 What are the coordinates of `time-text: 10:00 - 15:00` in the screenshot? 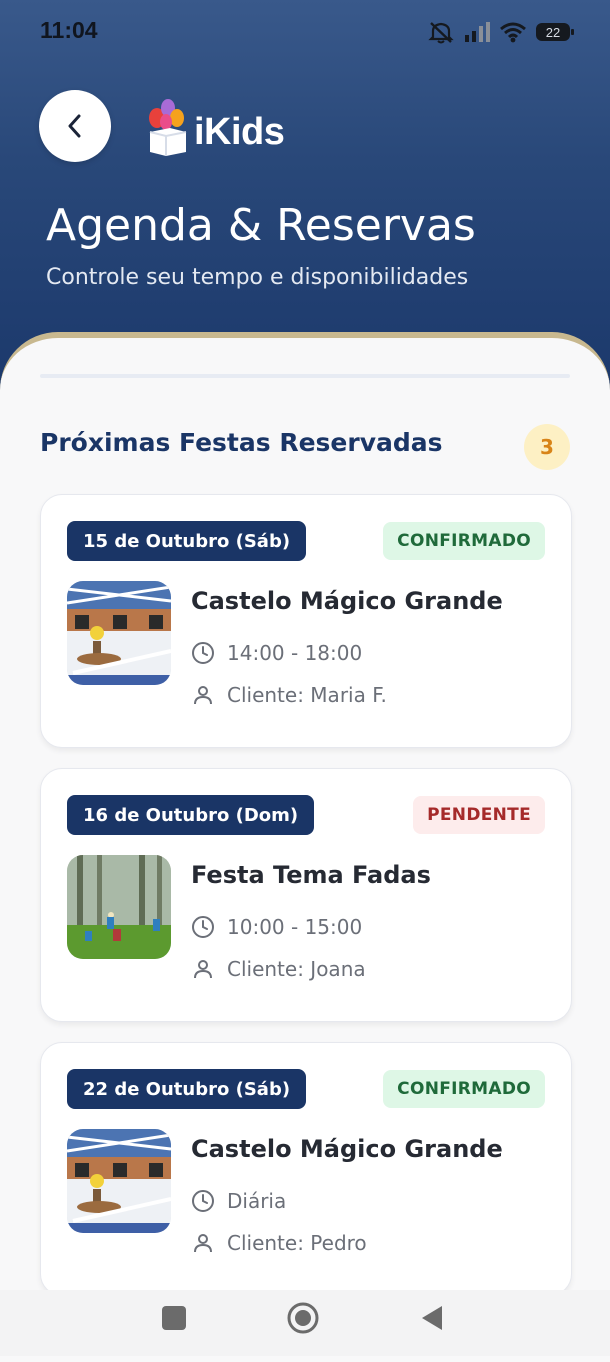 It's located at (295, 927).